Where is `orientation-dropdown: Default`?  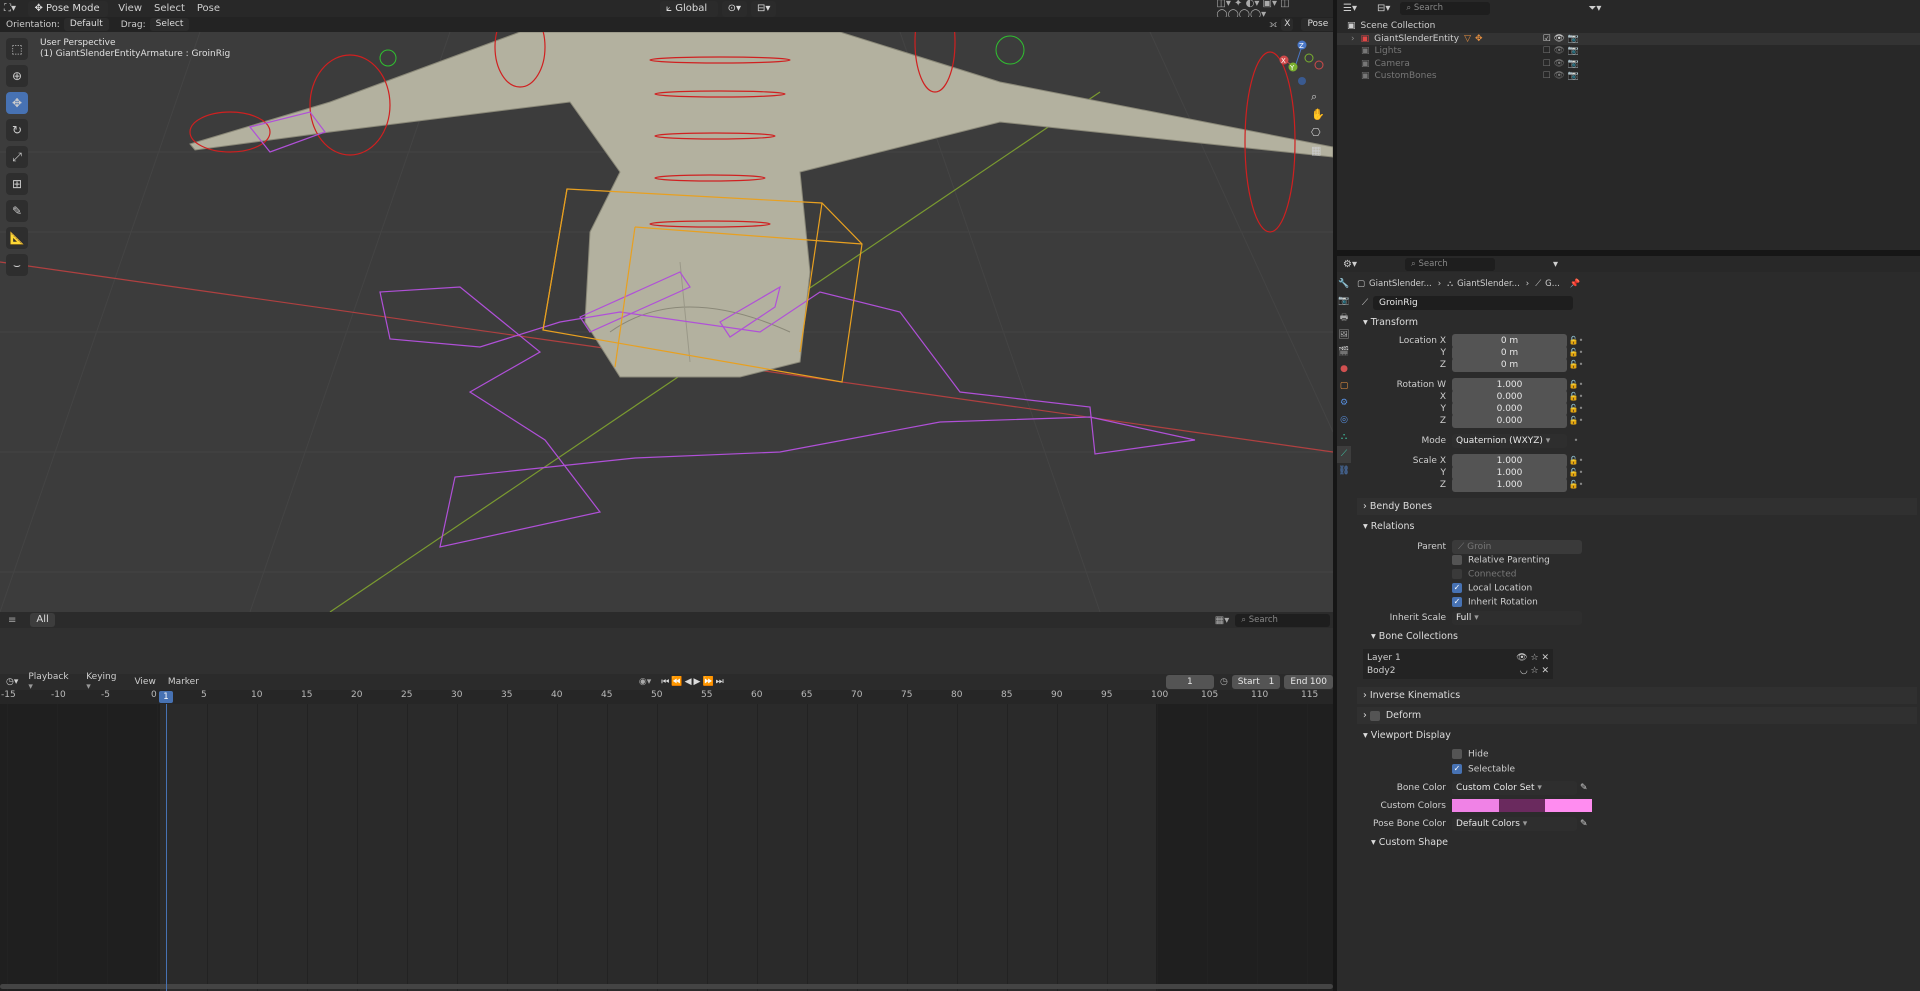 orientation-dropdown: Default is located at coordinates (86, 24).